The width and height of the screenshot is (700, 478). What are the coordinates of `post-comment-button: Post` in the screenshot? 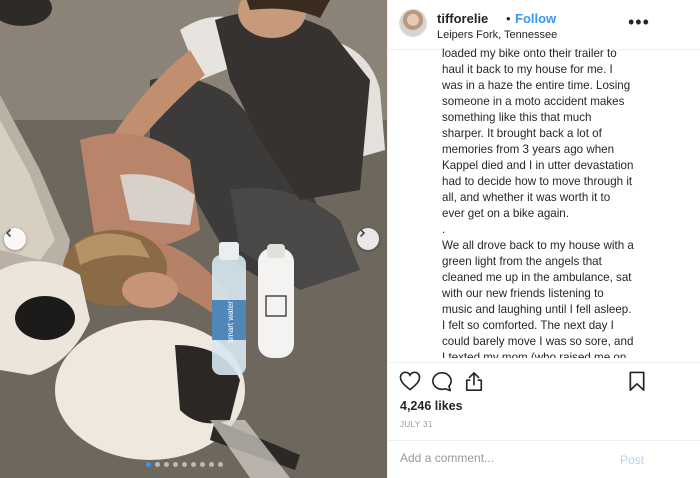 It's located at (632, 460).